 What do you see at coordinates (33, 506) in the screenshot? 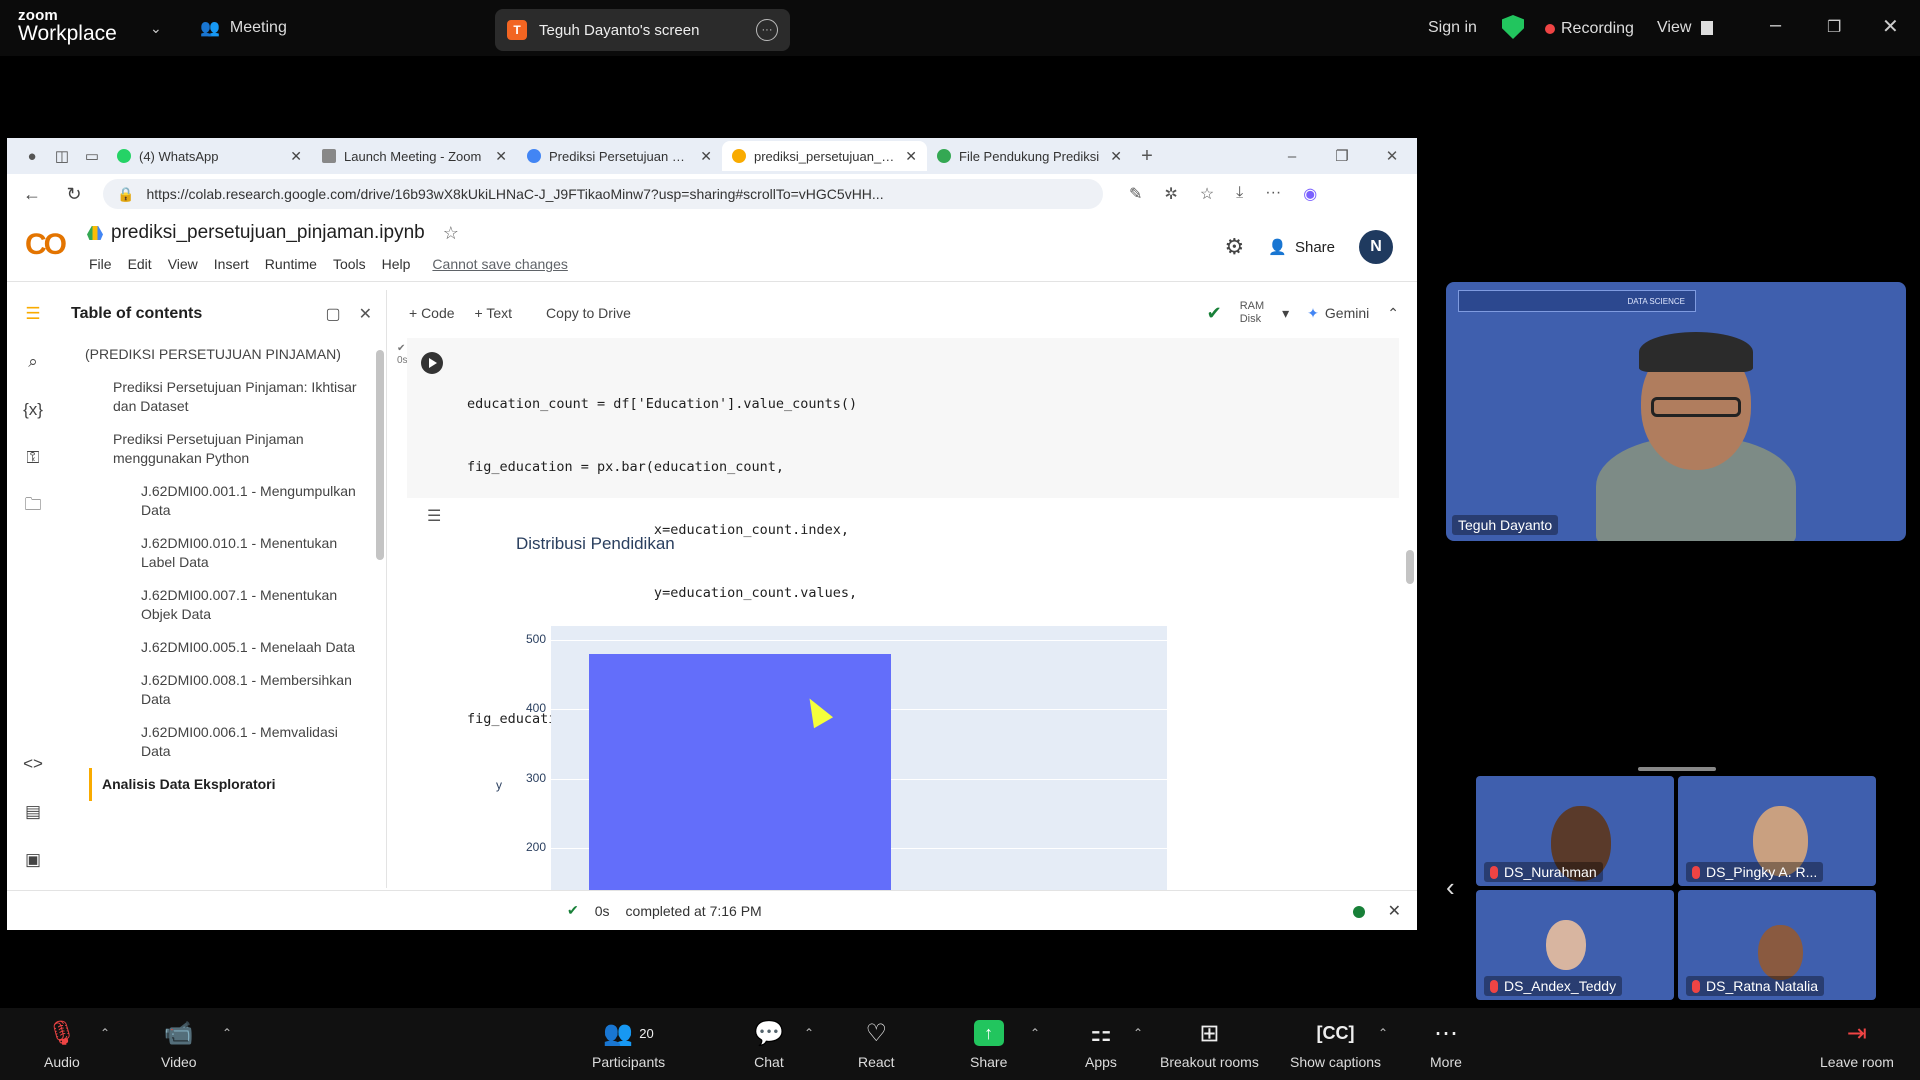
I see `folder-icon: 🗀` at bounding box center [33, 506].